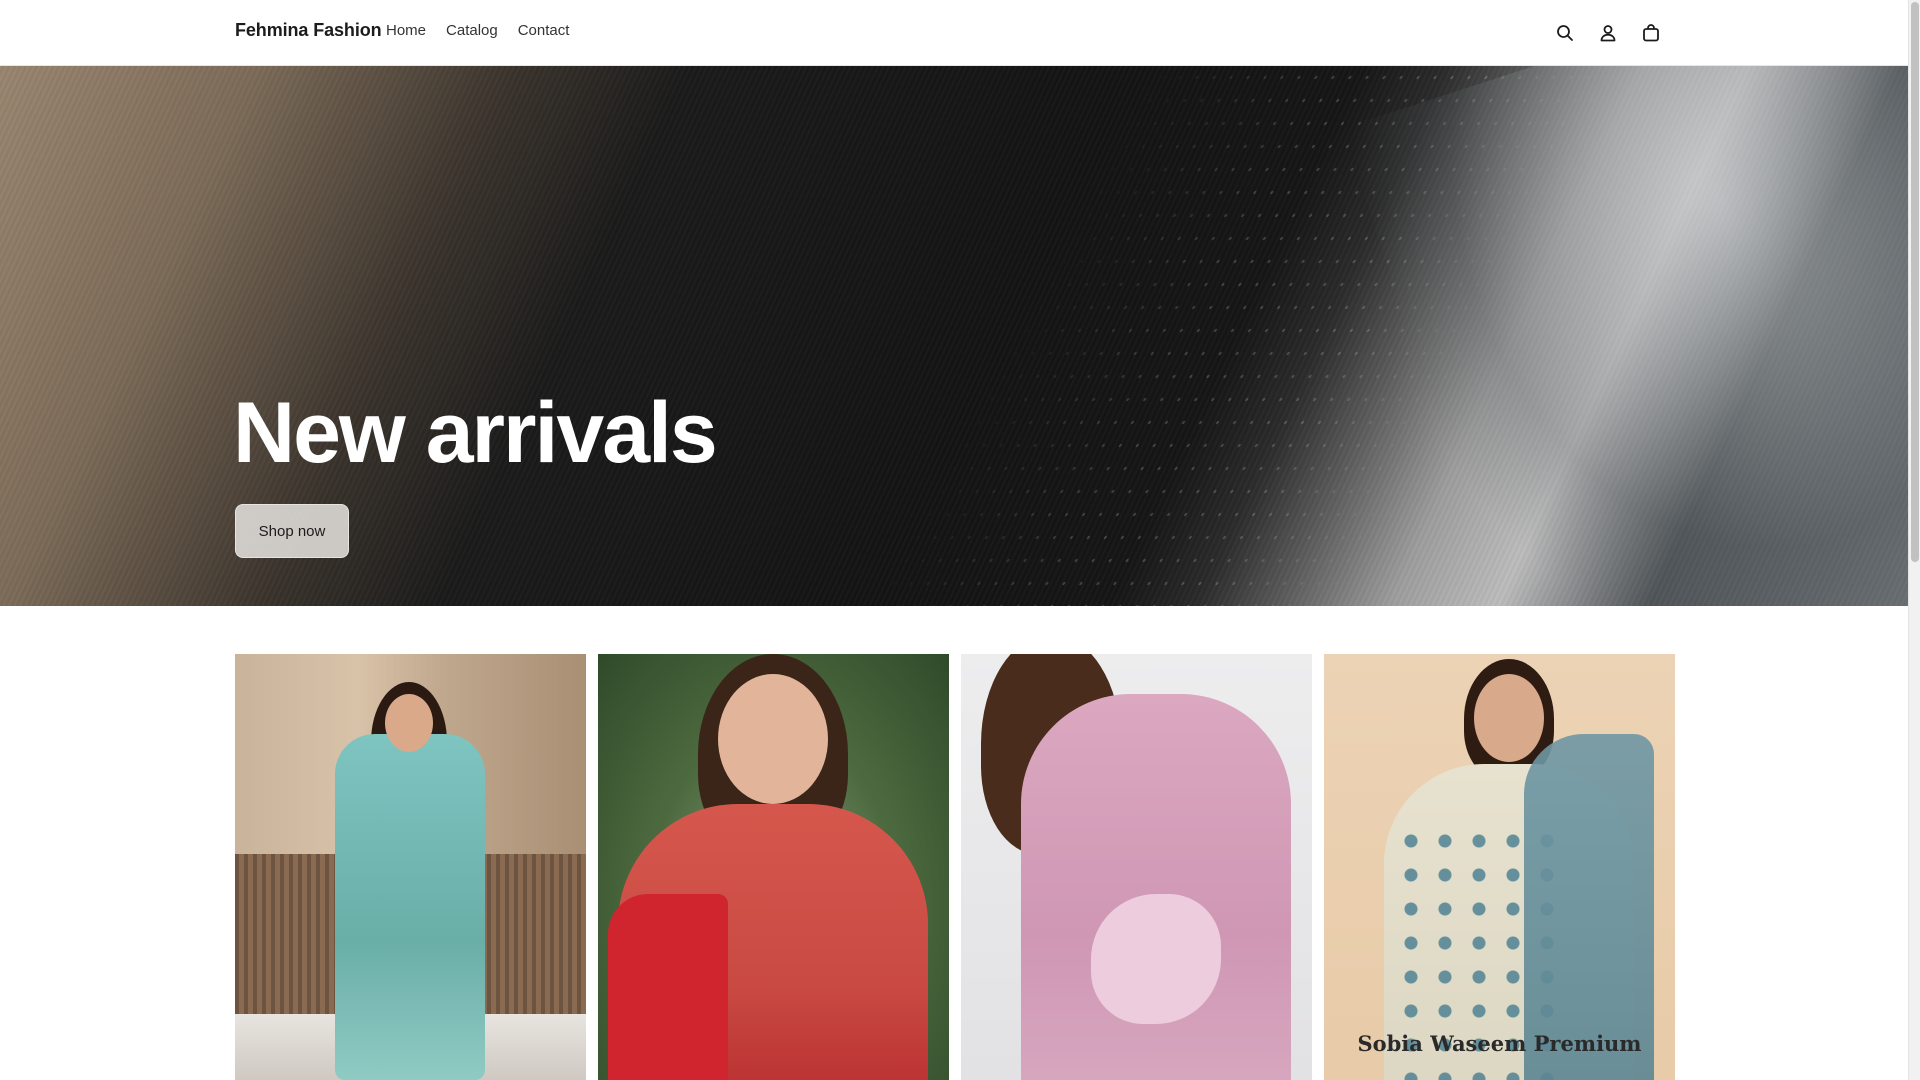  What do you see at coordinates (544, 30) in the screenshot?
I see `nav-contact: Contact` at bounding box center [544, 30].